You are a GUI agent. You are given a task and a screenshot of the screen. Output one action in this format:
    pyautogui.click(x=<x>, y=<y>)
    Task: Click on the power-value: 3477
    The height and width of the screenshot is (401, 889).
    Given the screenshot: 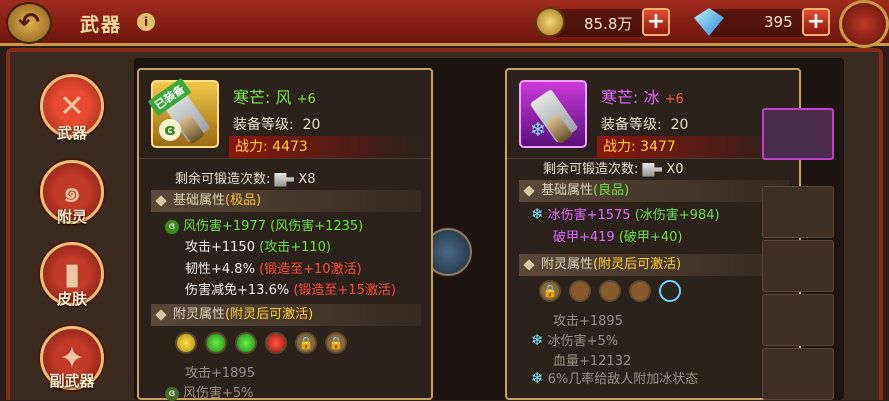 What is the action you would take?
    pyautogui.click(x=658, y=147)
    